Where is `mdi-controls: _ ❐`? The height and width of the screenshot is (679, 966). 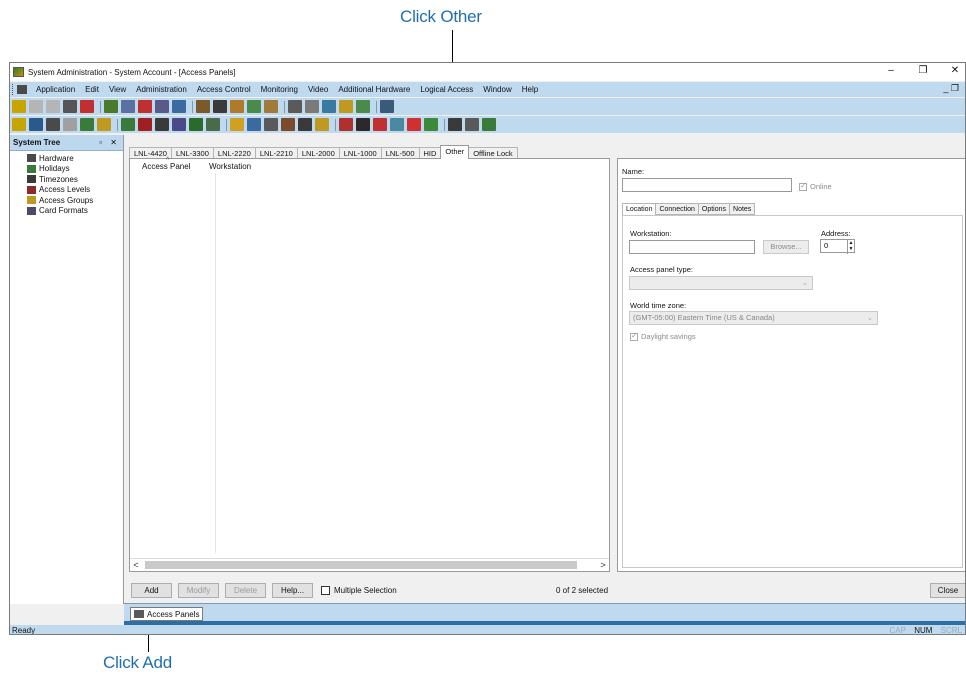 mdi-controls: _ ❐ is located at coordinates (951, 88).